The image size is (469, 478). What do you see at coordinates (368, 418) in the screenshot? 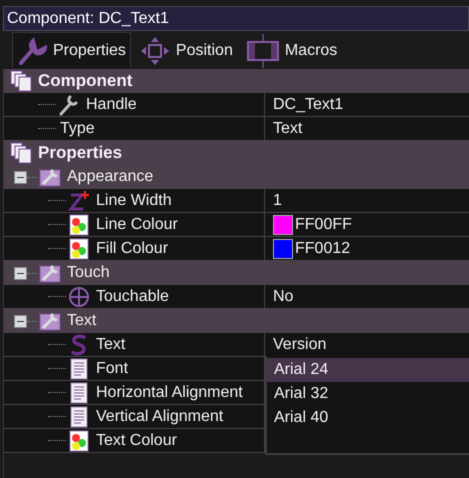
I see `dropdown-option: Arial 40` at bounding box center [368, 418].